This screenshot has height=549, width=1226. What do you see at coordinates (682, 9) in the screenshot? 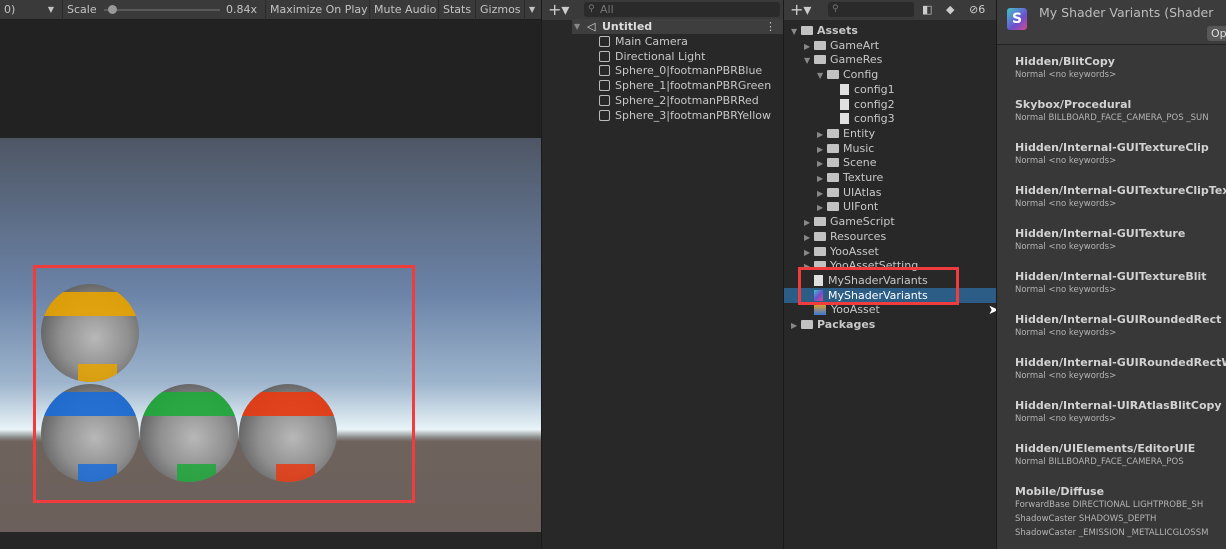
I see `hierarchy-search-input: ⚲ All` at bounding box center [682, 9].